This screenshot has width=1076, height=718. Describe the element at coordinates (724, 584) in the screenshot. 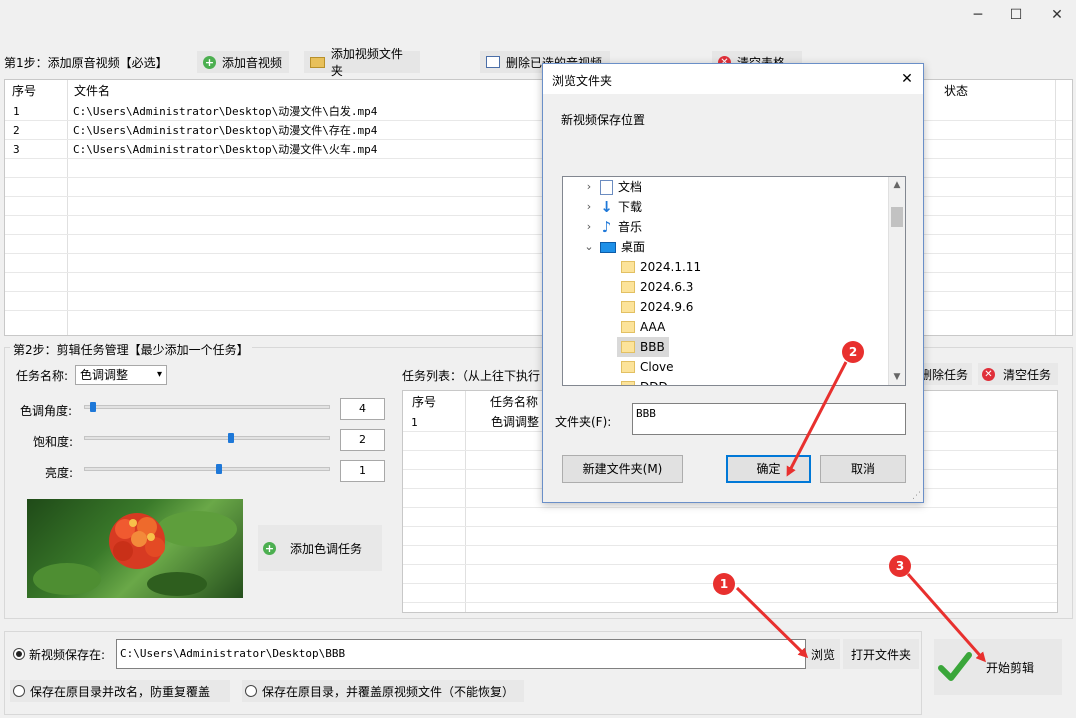

I see `annotation-badge-1: 1` at that location.